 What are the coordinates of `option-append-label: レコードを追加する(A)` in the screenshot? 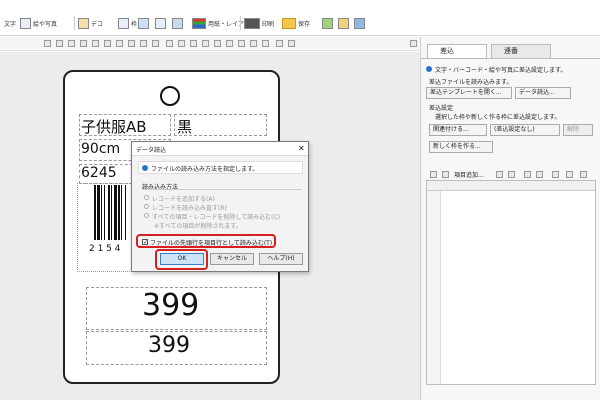 It's located at (183, 199).